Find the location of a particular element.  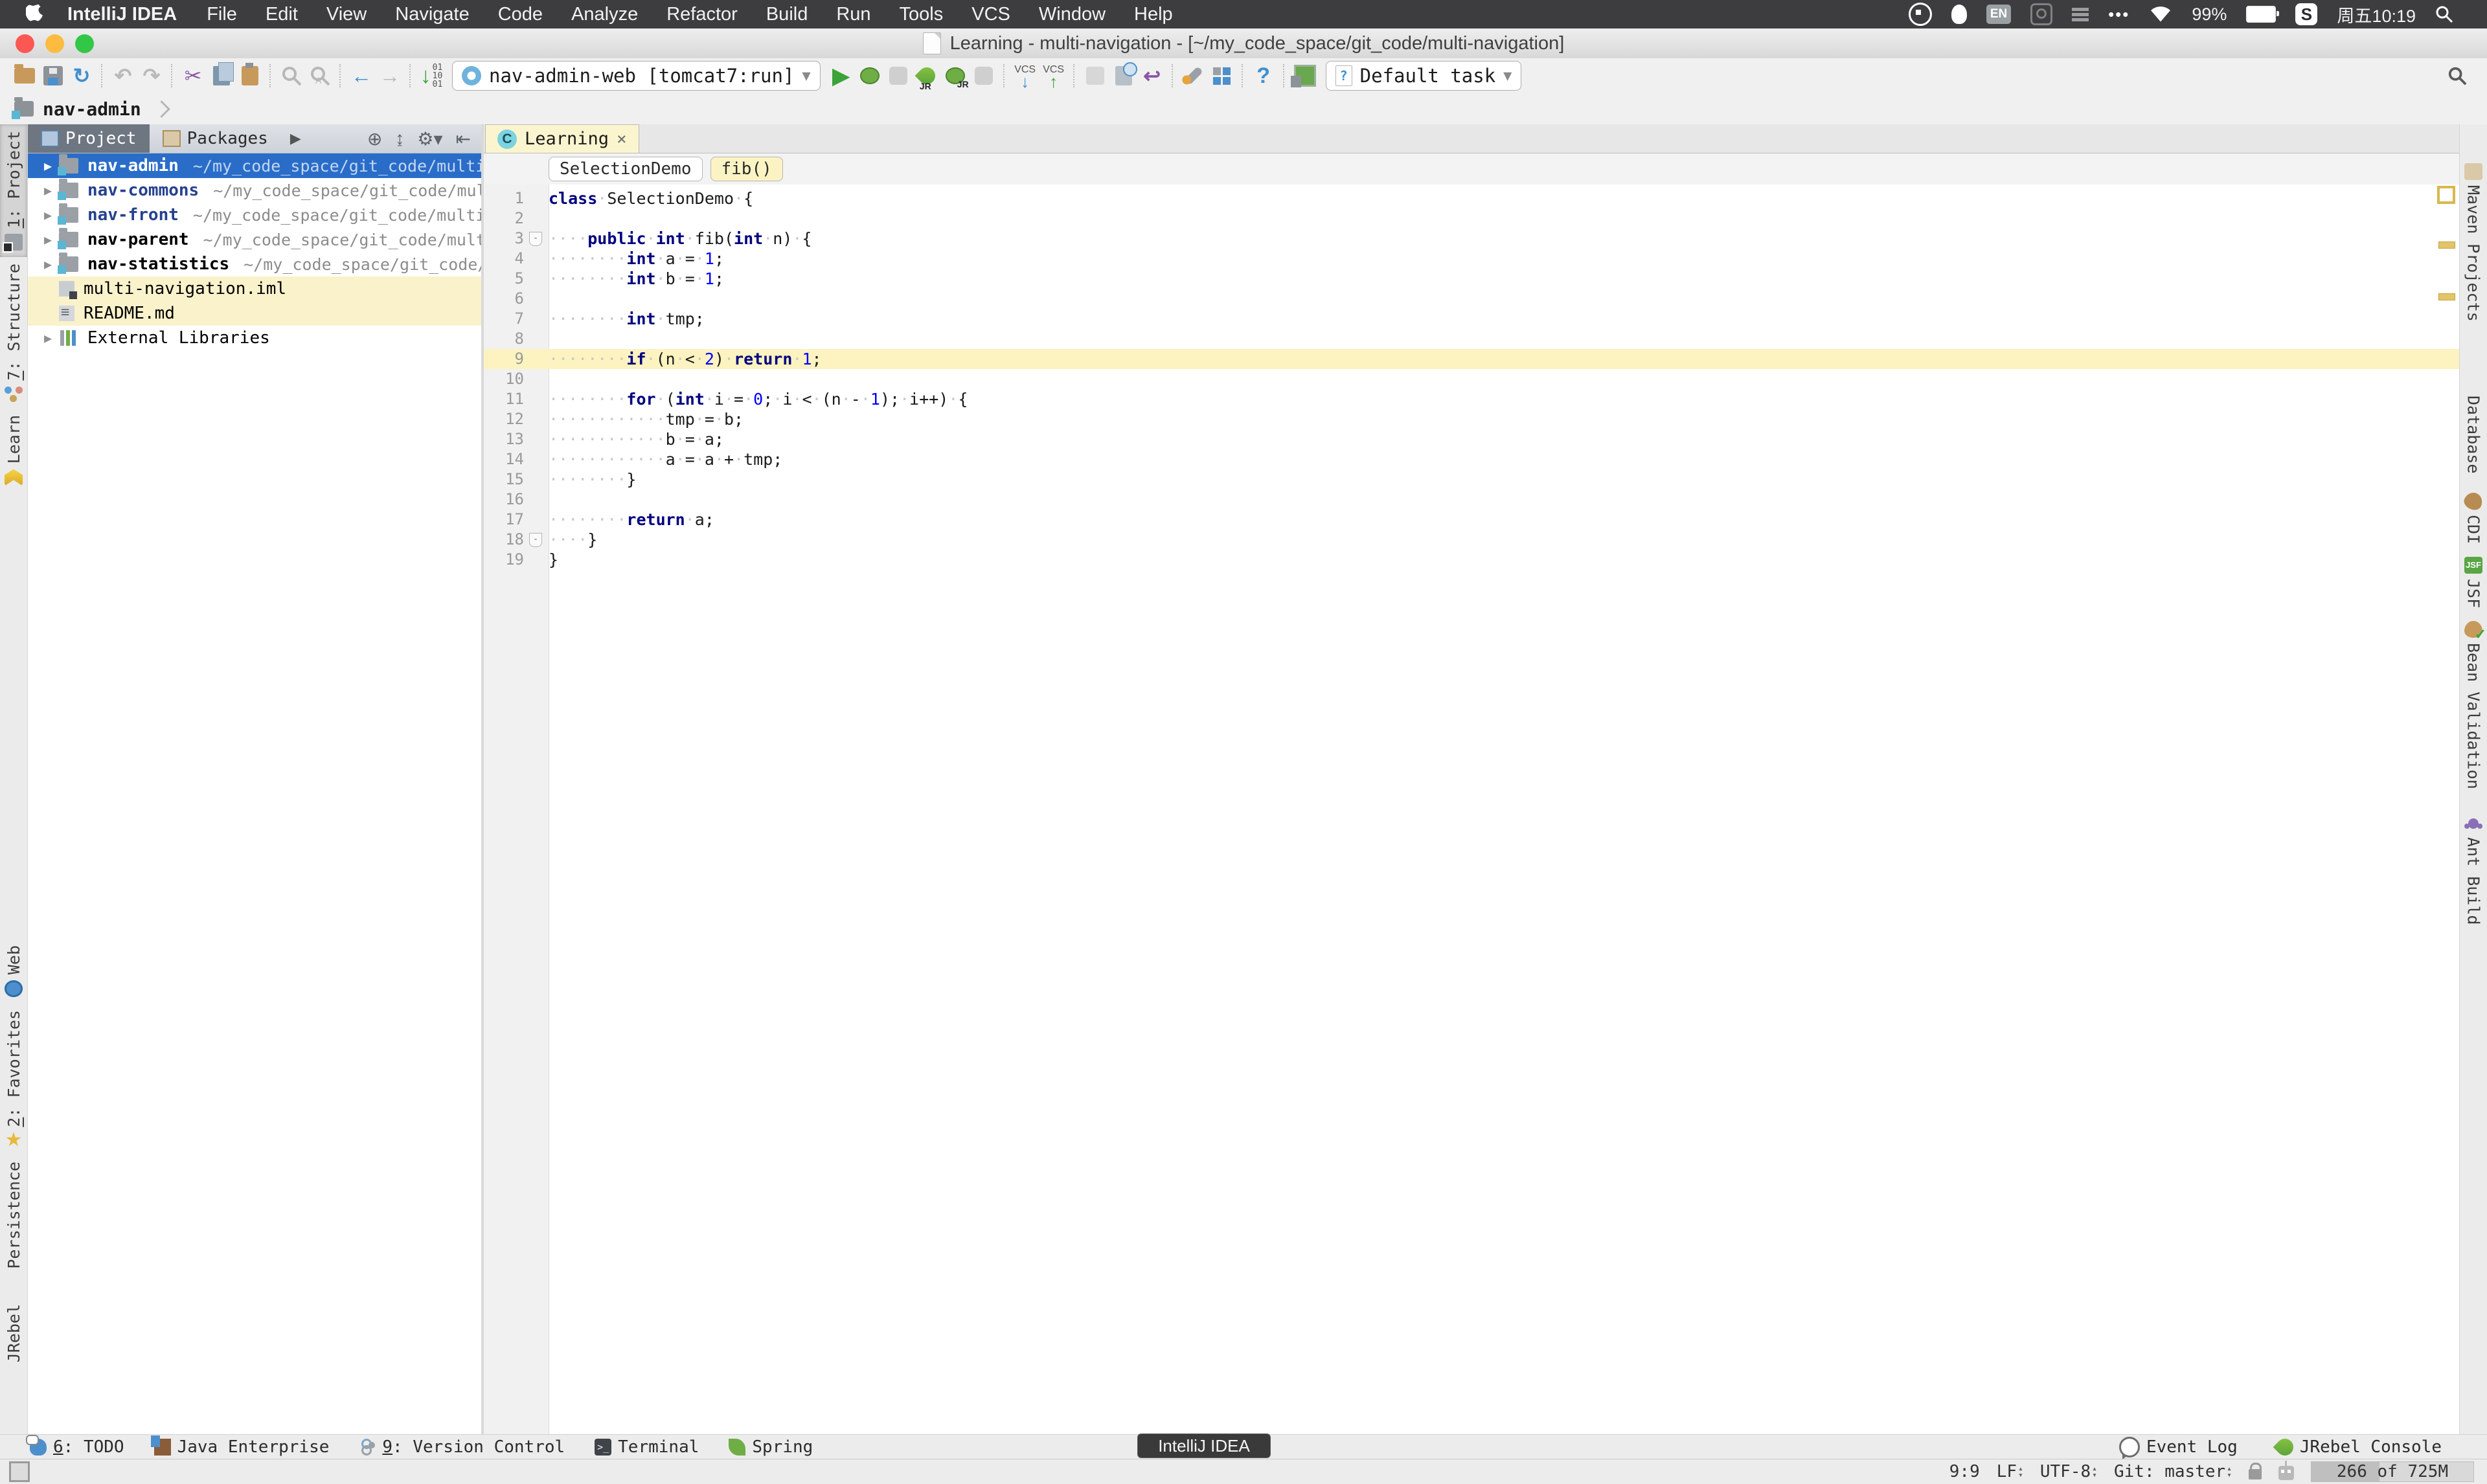

redo-icon: ↷ is located at coordinates (151, 76).